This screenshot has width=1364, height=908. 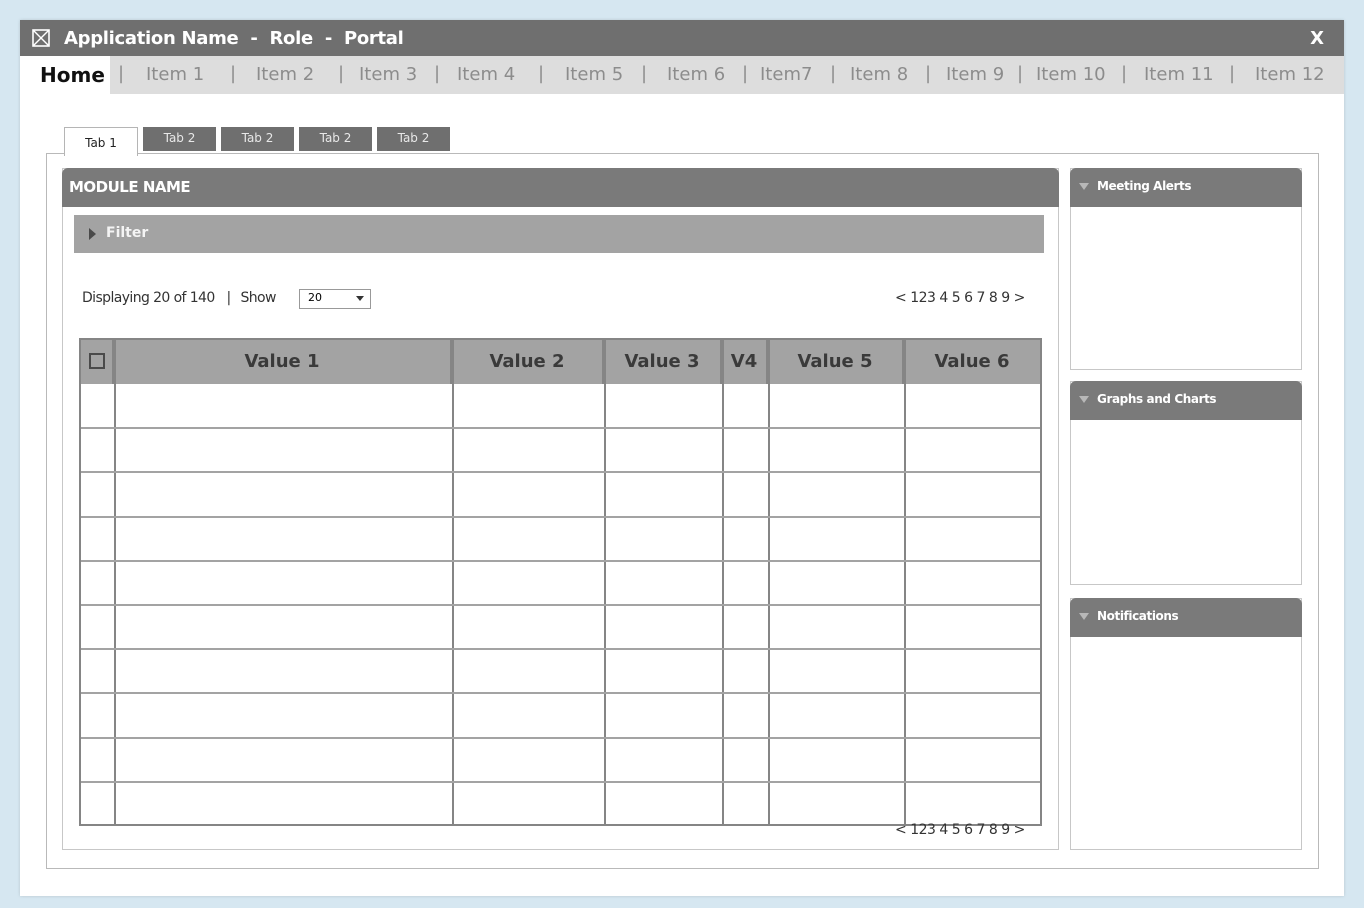 I want to click on notifications-header: Notifications, so click(x=1186, y=617).